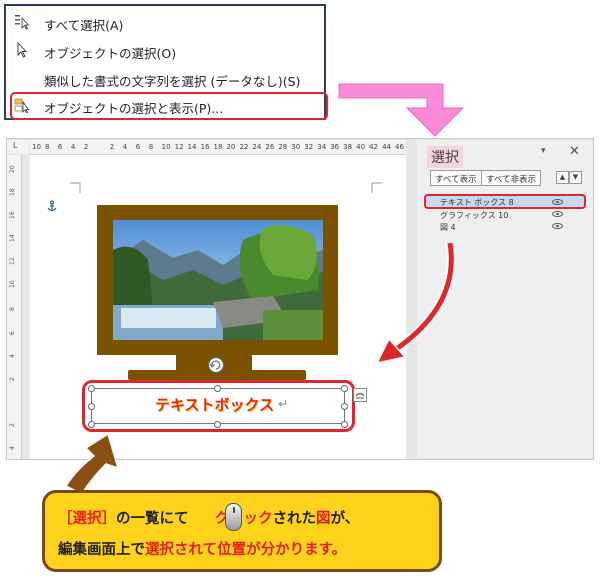 This screenshot has height=583, width=600. I want to click on ruler-tick-label: 42, so click(374, 147).